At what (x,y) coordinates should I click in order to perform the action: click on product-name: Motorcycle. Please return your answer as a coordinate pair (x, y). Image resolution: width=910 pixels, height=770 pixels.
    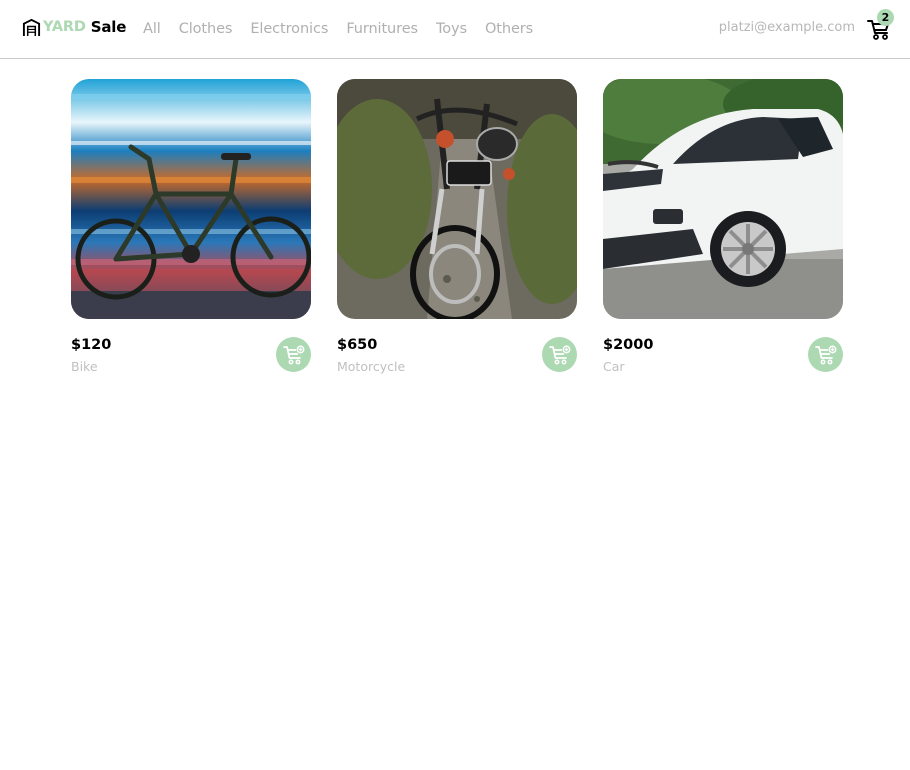
    Looking at the image, I should click on (371, 366).